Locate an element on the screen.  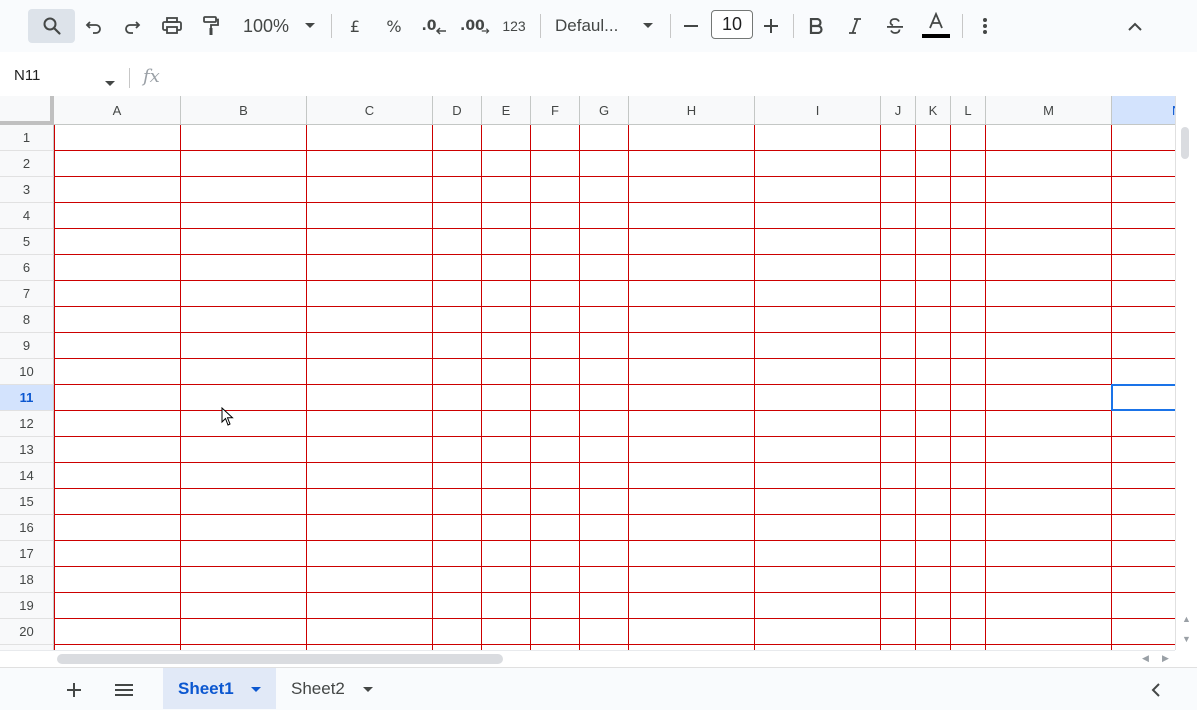
more-options-icon is located at coordinates (985, 26).